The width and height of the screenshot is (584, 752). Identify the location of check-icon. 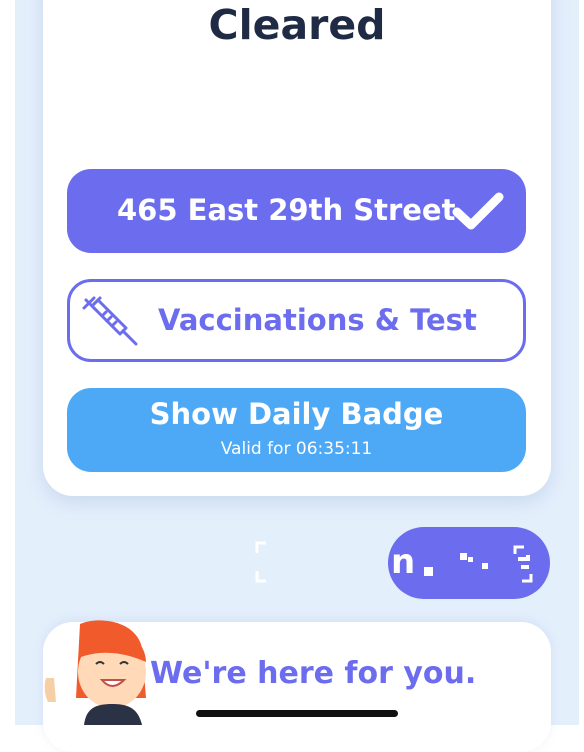
(478, 211).